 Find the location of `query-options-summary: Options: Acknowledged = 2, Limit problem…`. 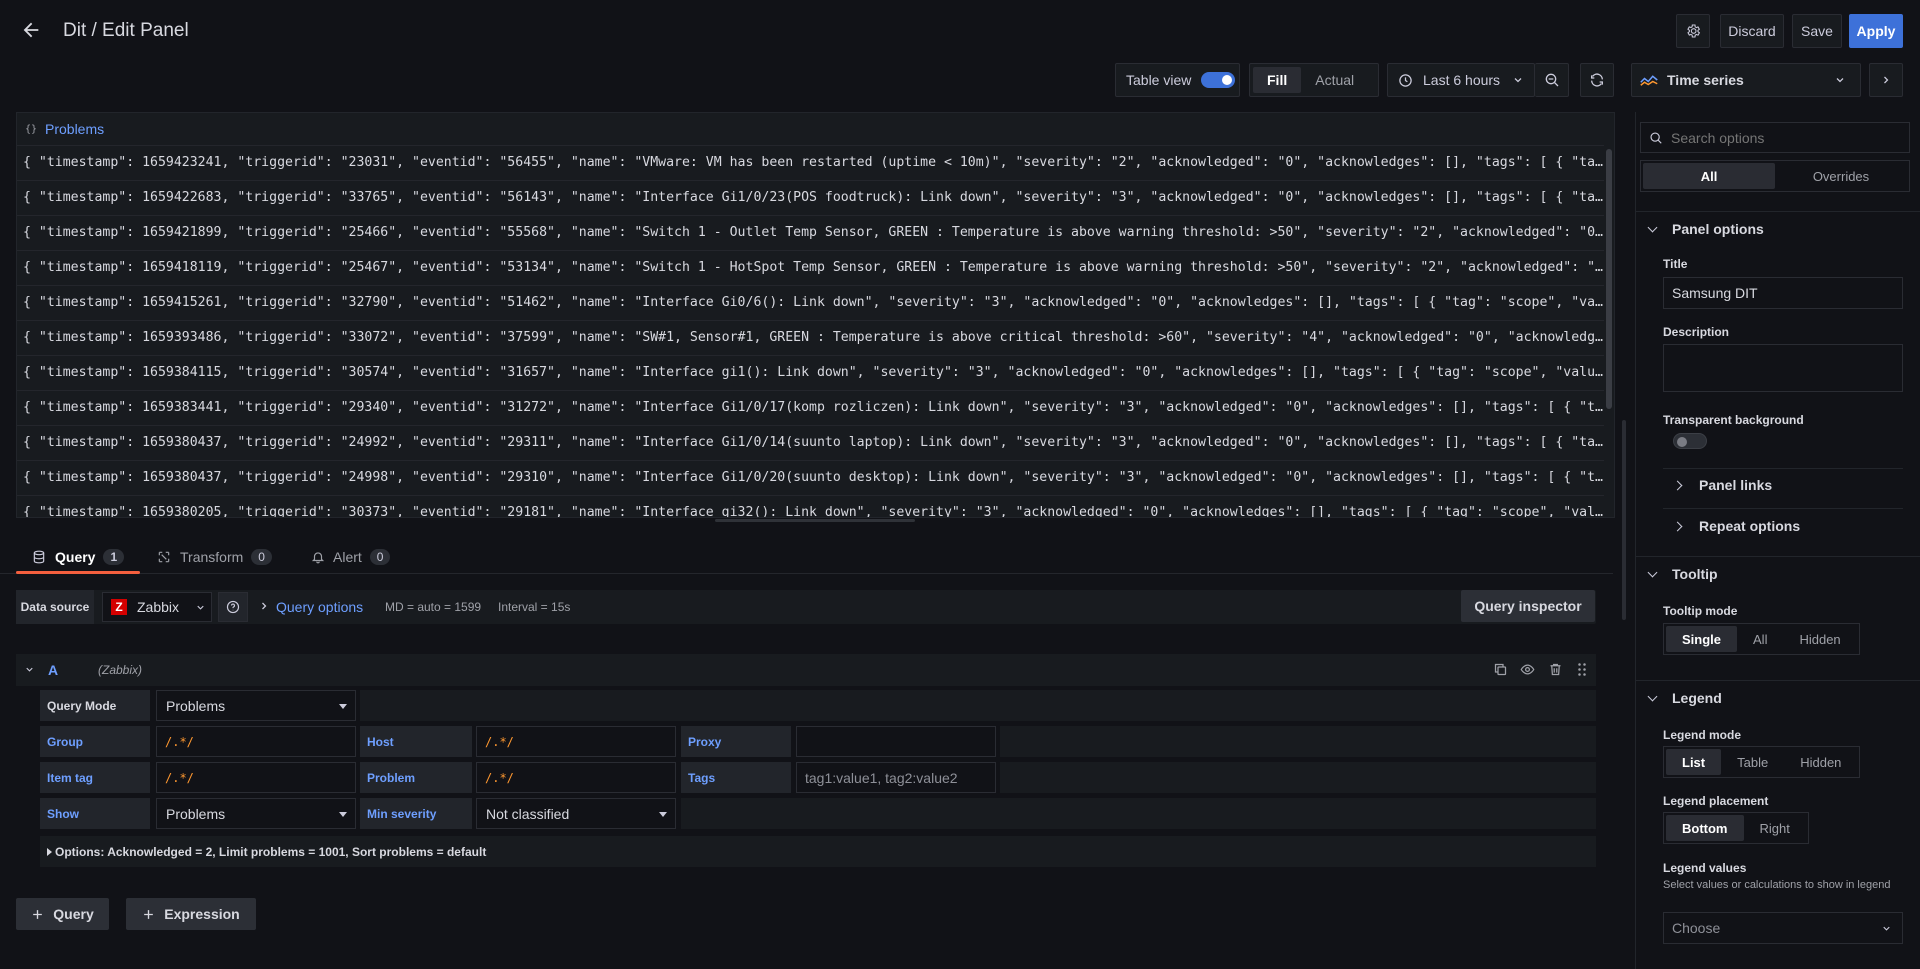

query-options-summary: Options: Acknowledged = 2, Limit problem… is located at coordinates (818, 851).